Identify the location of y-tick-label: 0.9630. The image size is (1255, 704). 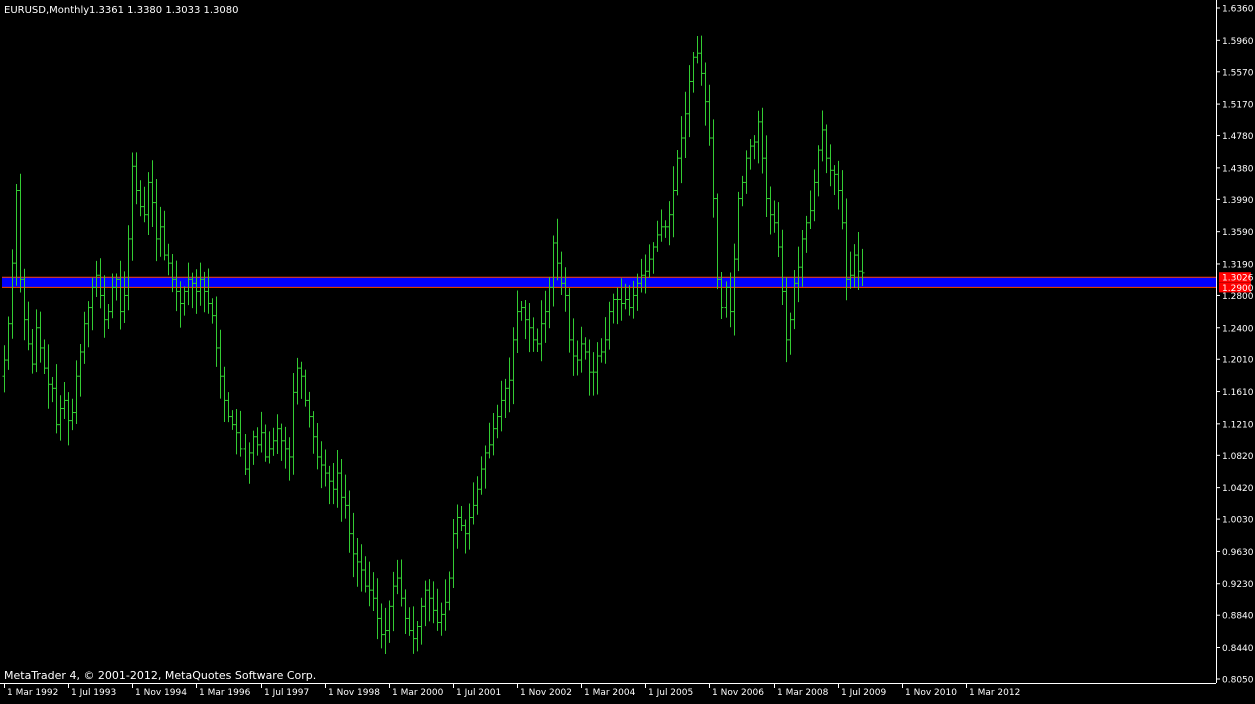
(1238, 553).